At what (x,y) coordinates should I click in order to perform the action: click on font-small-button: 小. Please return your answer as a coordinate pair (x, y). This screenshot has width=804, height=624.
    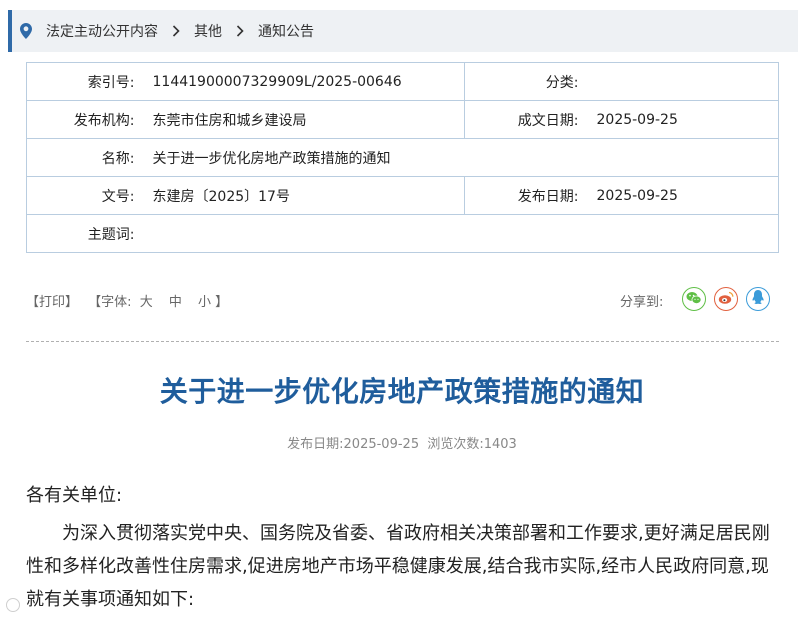
    Looking at the image, I should click on (204, 302).